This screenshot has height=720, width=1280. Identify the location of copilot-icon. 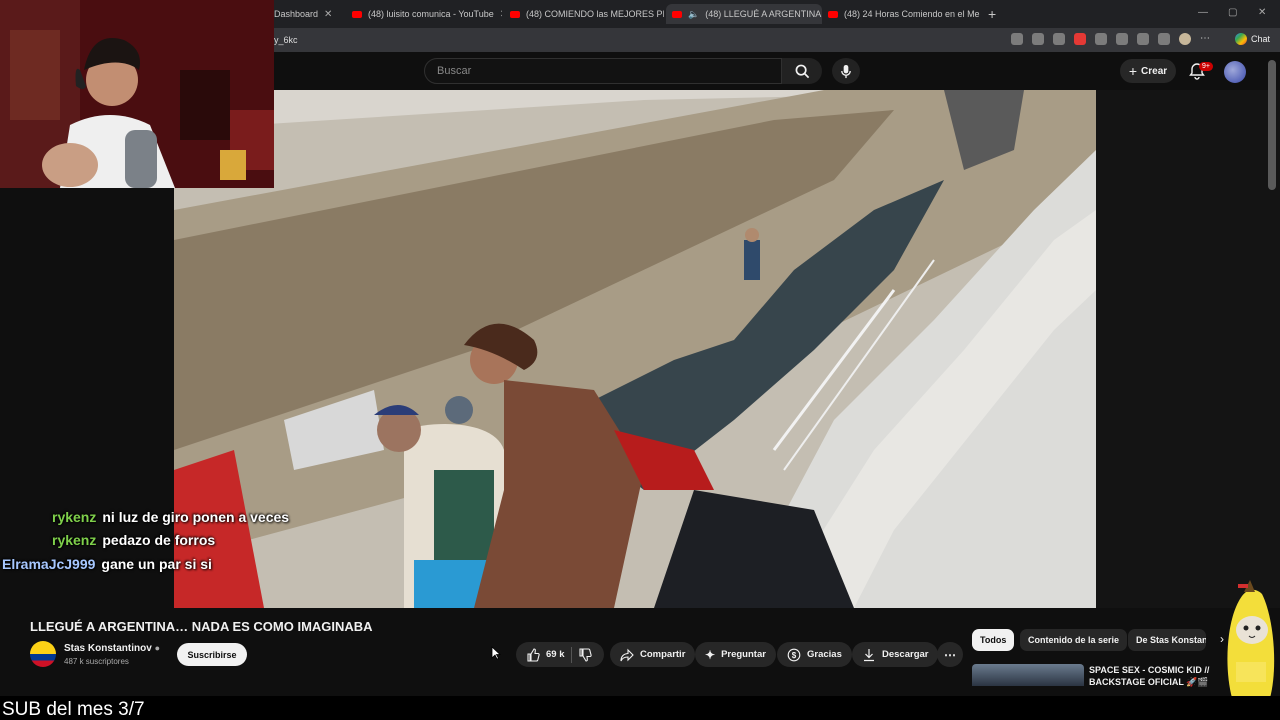
(1240, 39).